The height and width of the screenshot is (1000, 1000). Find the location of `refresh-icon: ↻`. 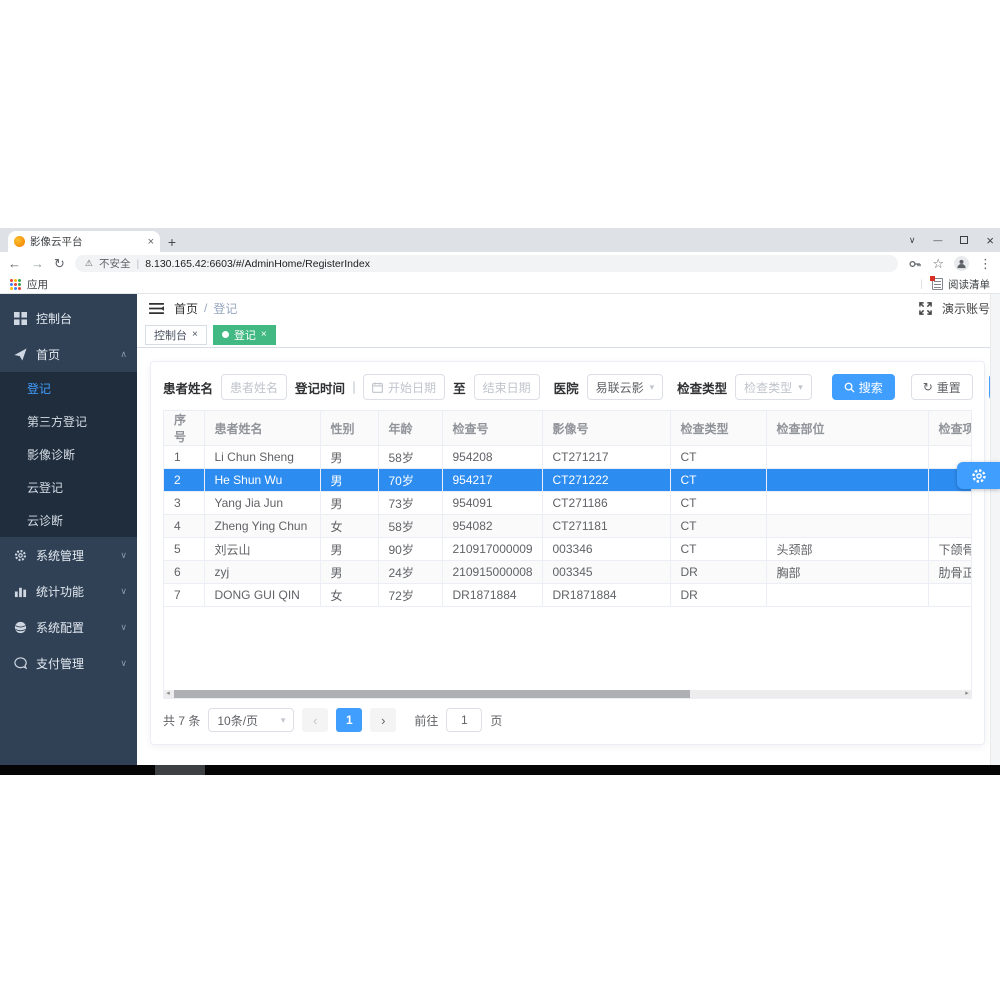

refresh-icon: ↻ is located at coordinates (927, 387).